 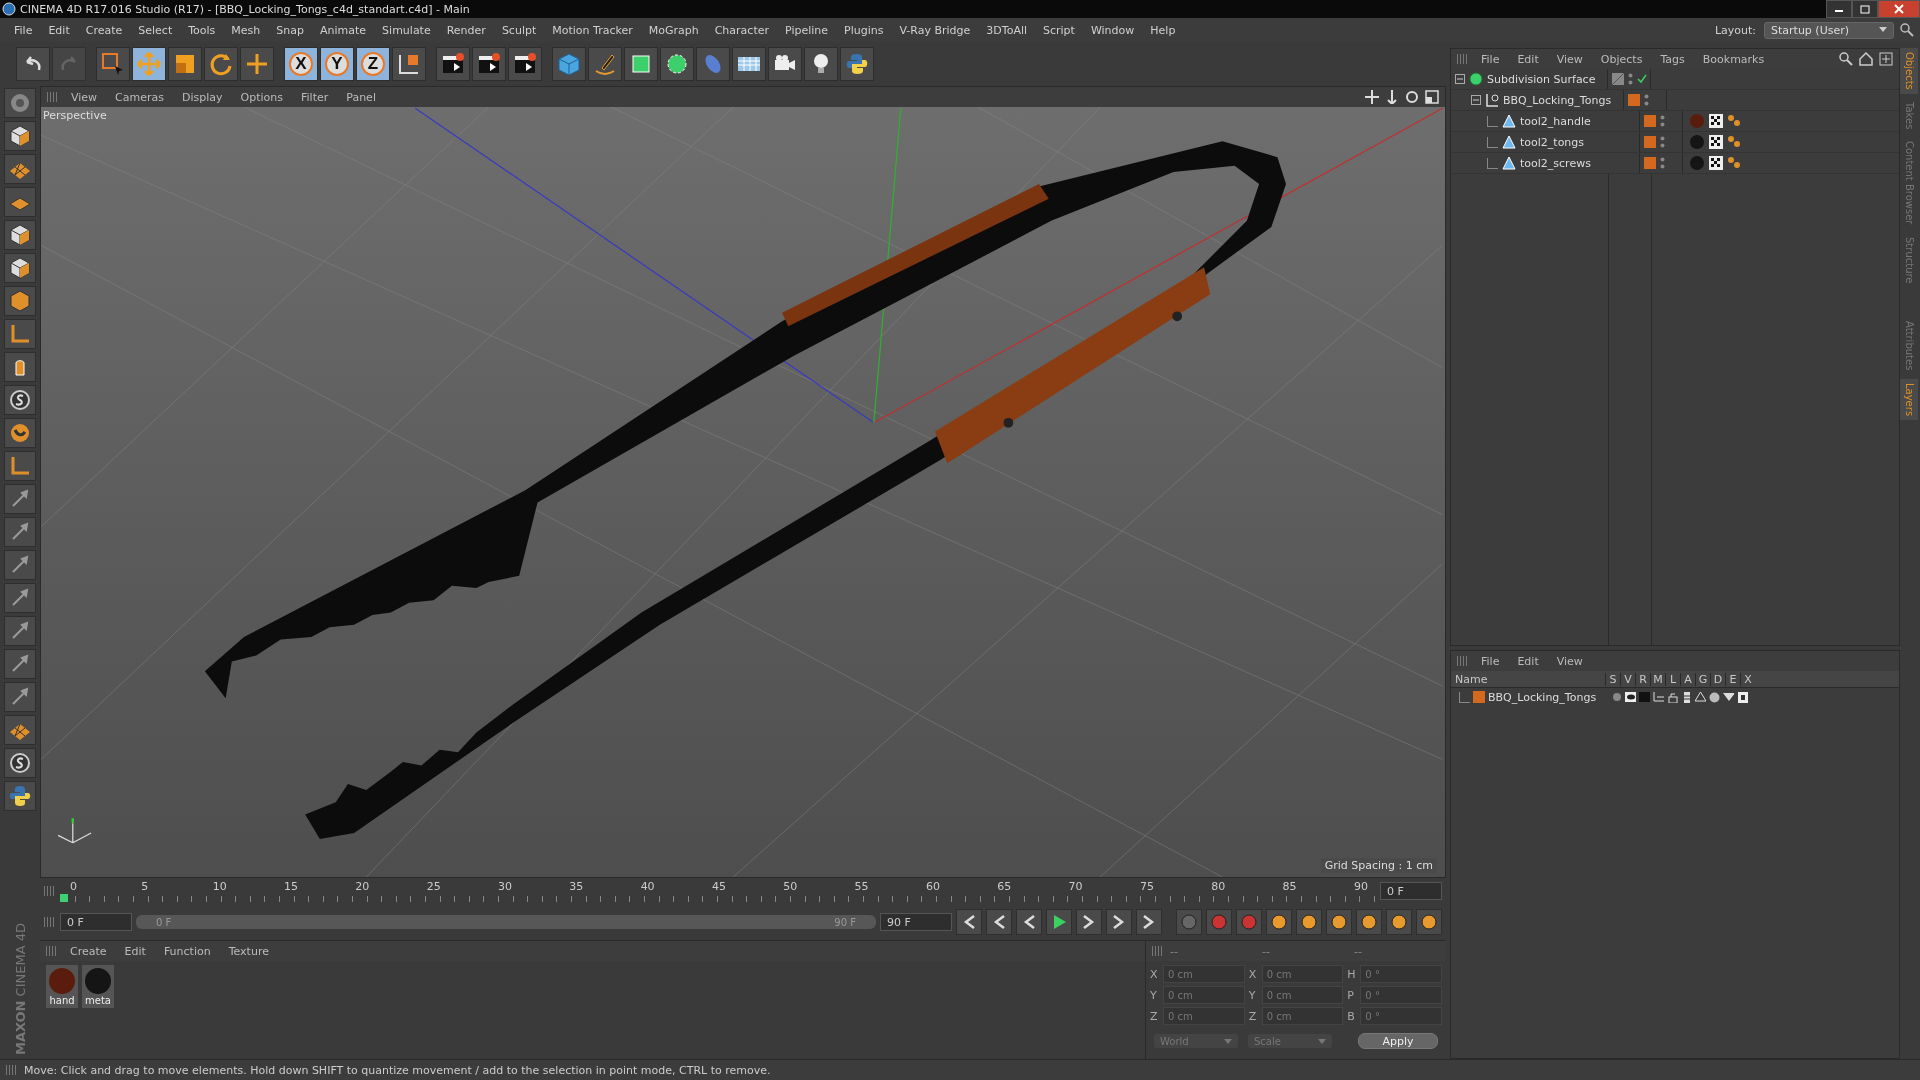 What do you see at coordinates (361, 97) in the screenshot?
I see `viewport-menu-item: Panel` at bounding box center [361, 97].